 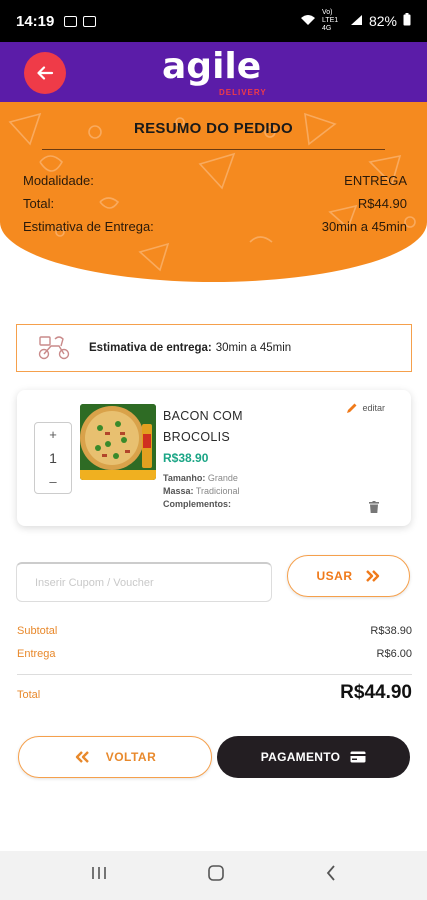 I want to click on credit-card-icon, so click(x=358, y=757).